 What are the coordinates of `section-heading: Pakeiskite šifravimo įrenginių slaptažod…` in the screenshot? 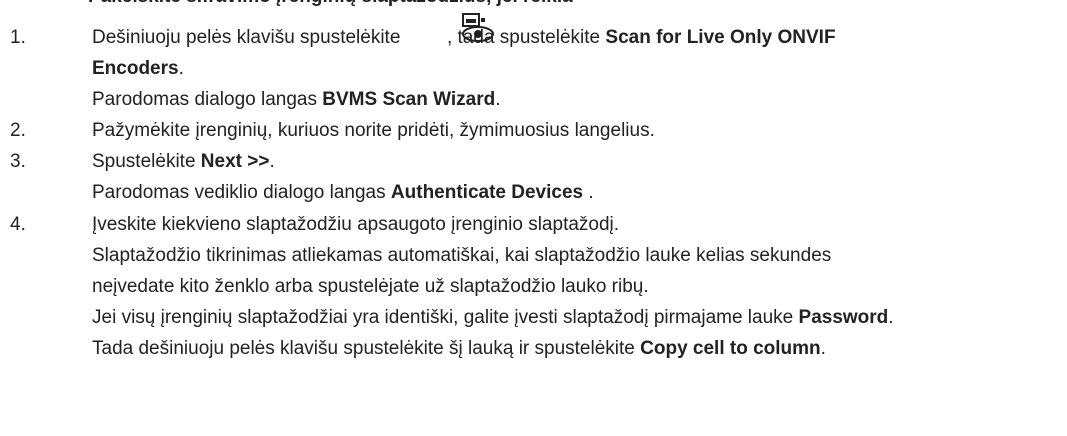 It's located at (330, 4).